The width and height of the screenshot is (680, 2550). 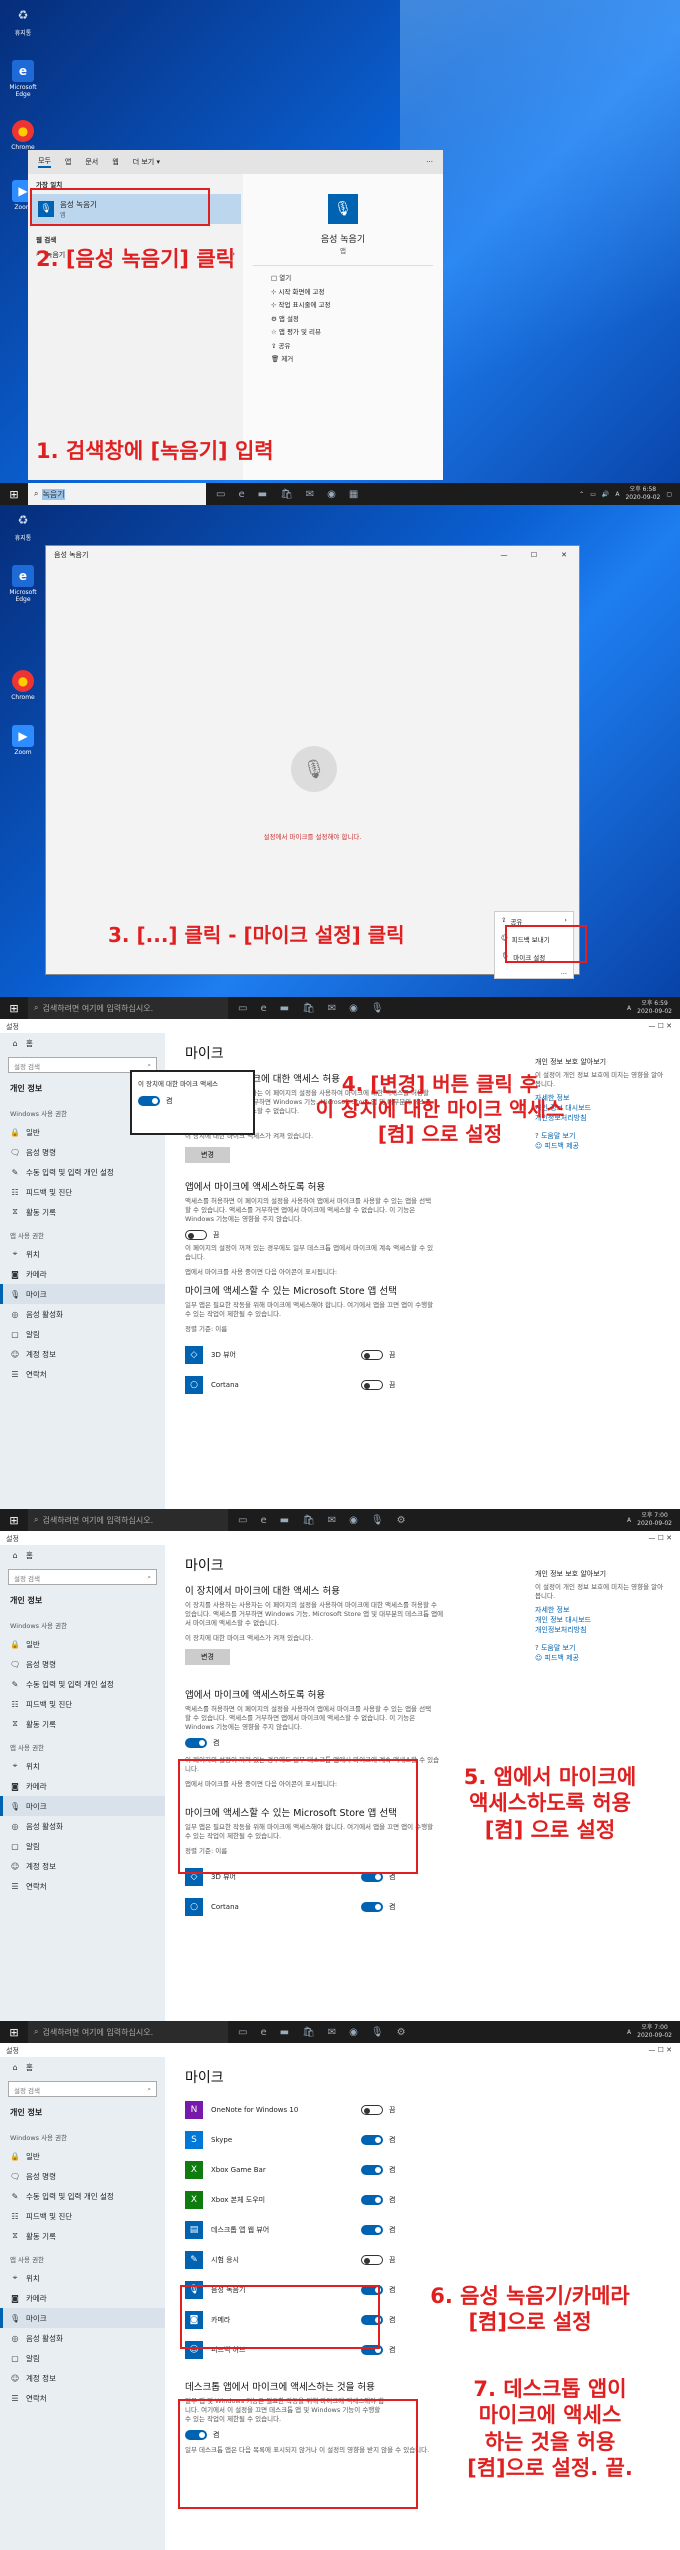 I want to click on nav-inking: ✎ 수동 입력 및 입력 개인 설정, so click(x=82, y=1684).